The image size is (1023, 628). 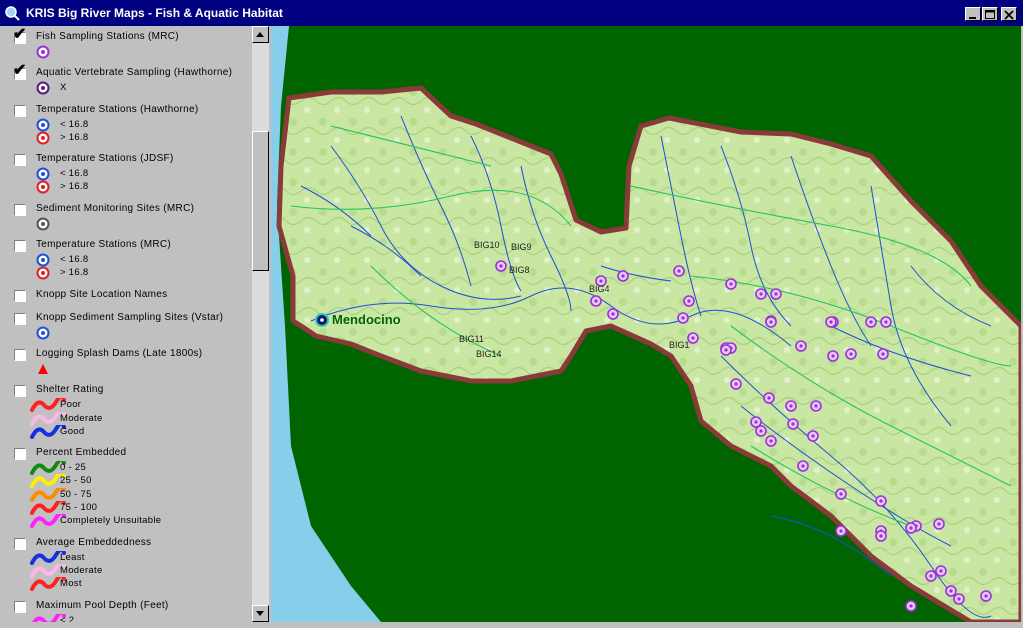 What do you see at coordinates (972, 18) in the screenshot?
I see `minimize-icon` at bounding box center [972, 18].